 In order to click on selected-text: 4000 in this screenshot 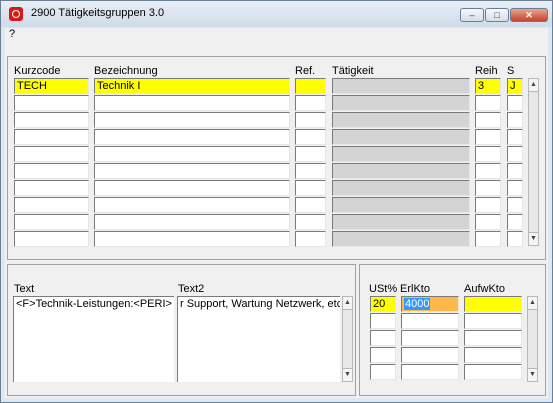, I will do `click(417, 304)`.